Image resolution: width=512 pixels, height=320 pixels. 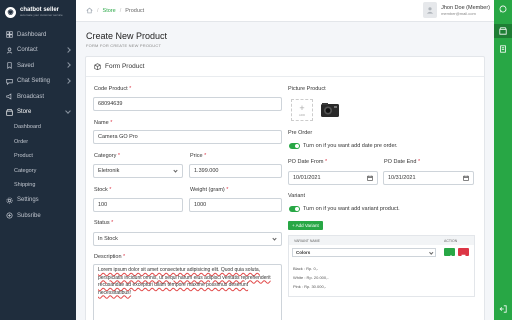 I want to click on add-picture-label: ADD, so click(x=302, y=114).